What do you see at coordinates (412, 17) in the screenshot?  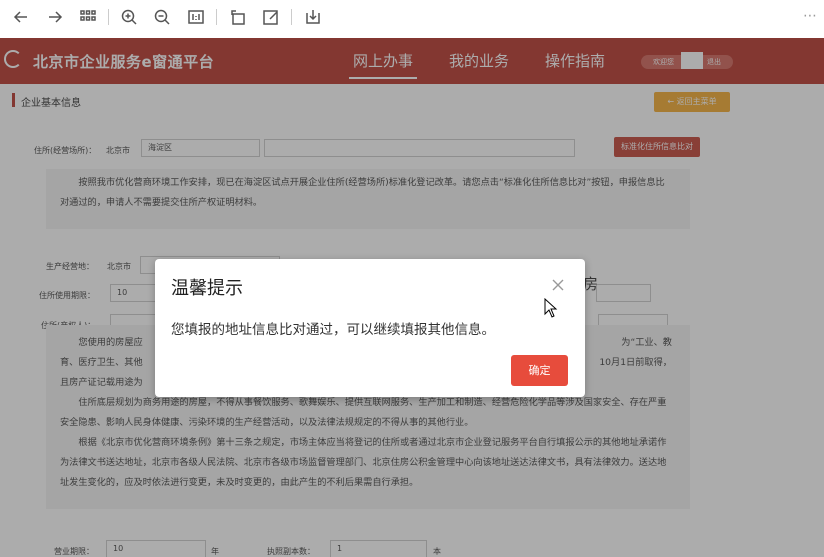 I see `viewer-toolbar: ⋯` at bounding box center [412, 17].